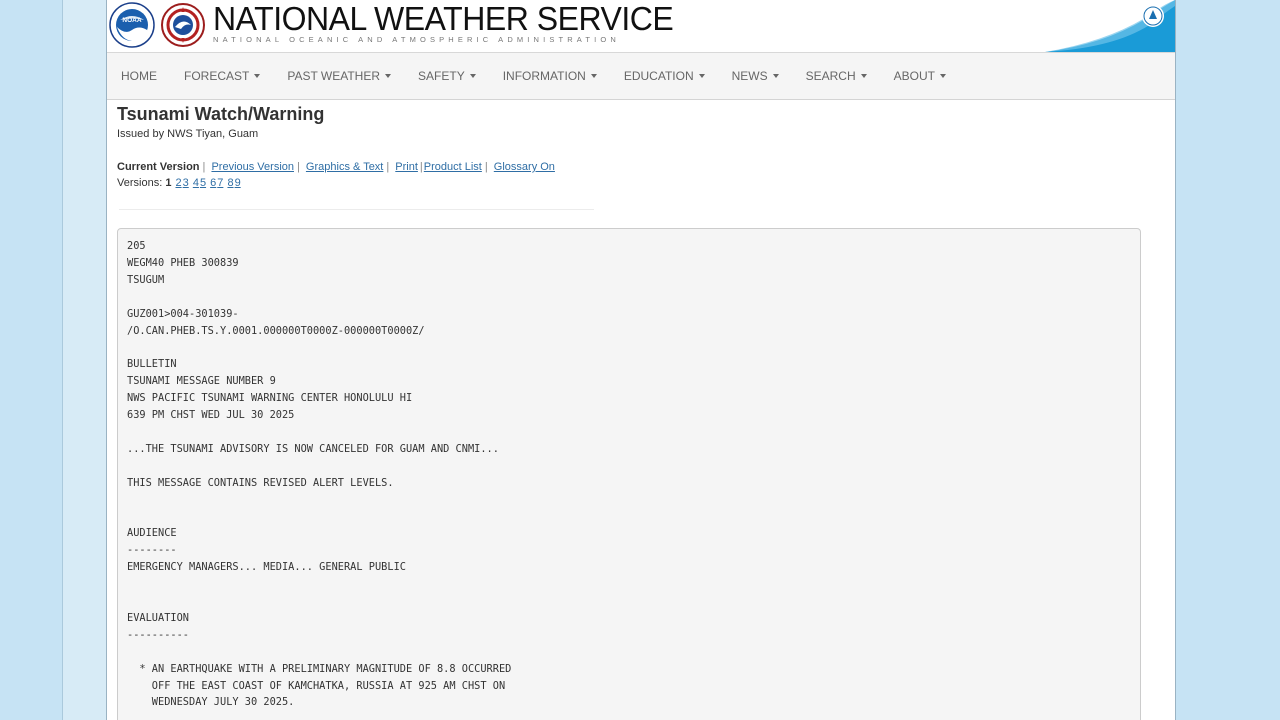 This screenshot has width=1280, height=720. Describe the element at coordinates (221, 114) in the screenshot. I see `page-title: Tsunami Watch/Warning` at that location.